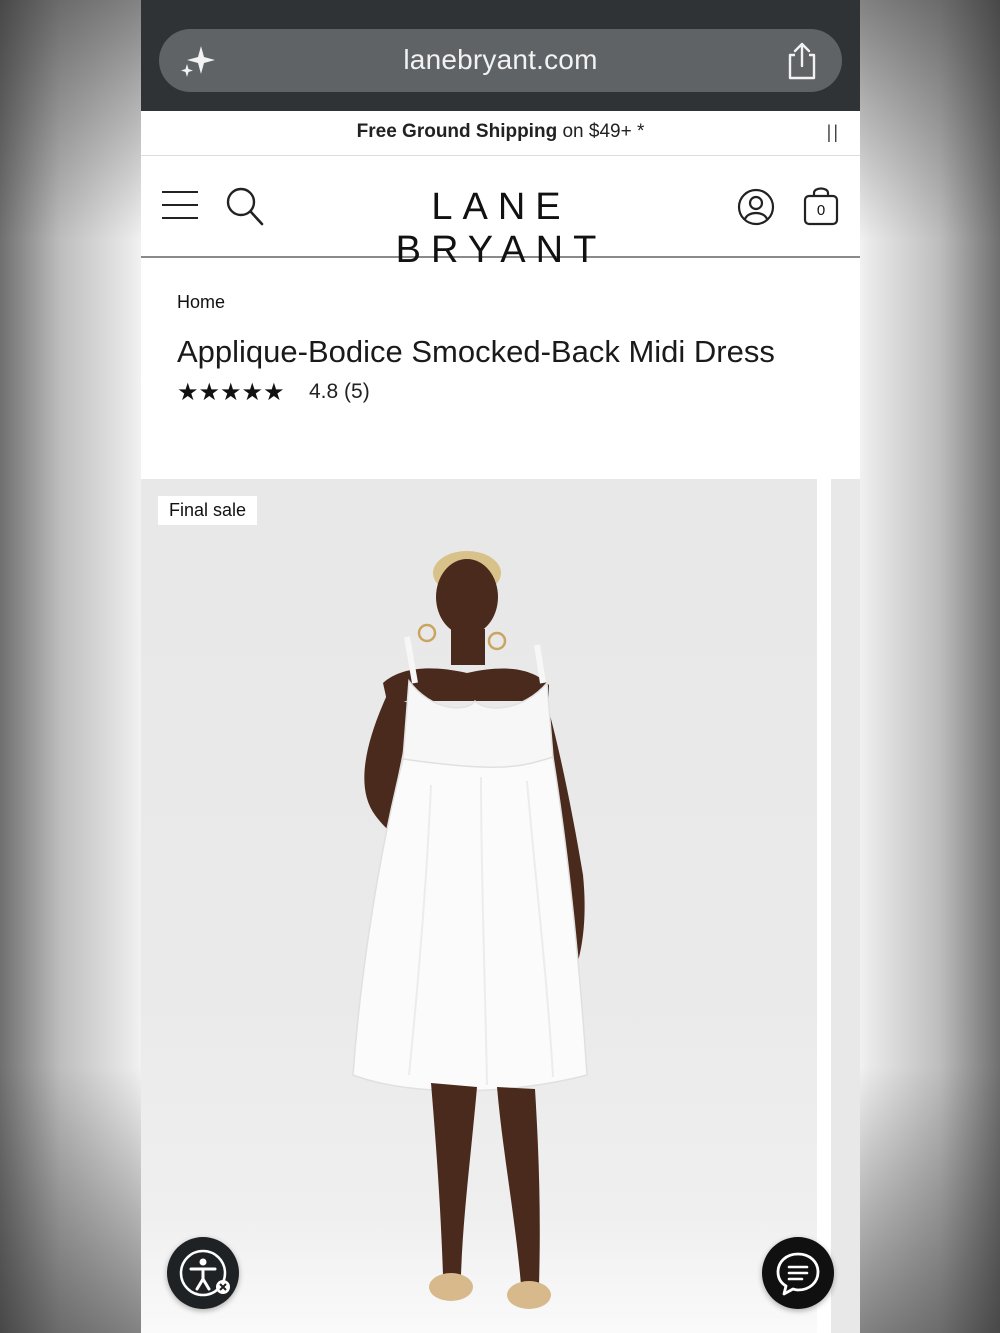  Describe the element at coordinates (821, 210) in the screenshot. I see `bag-count: 0` at that location.